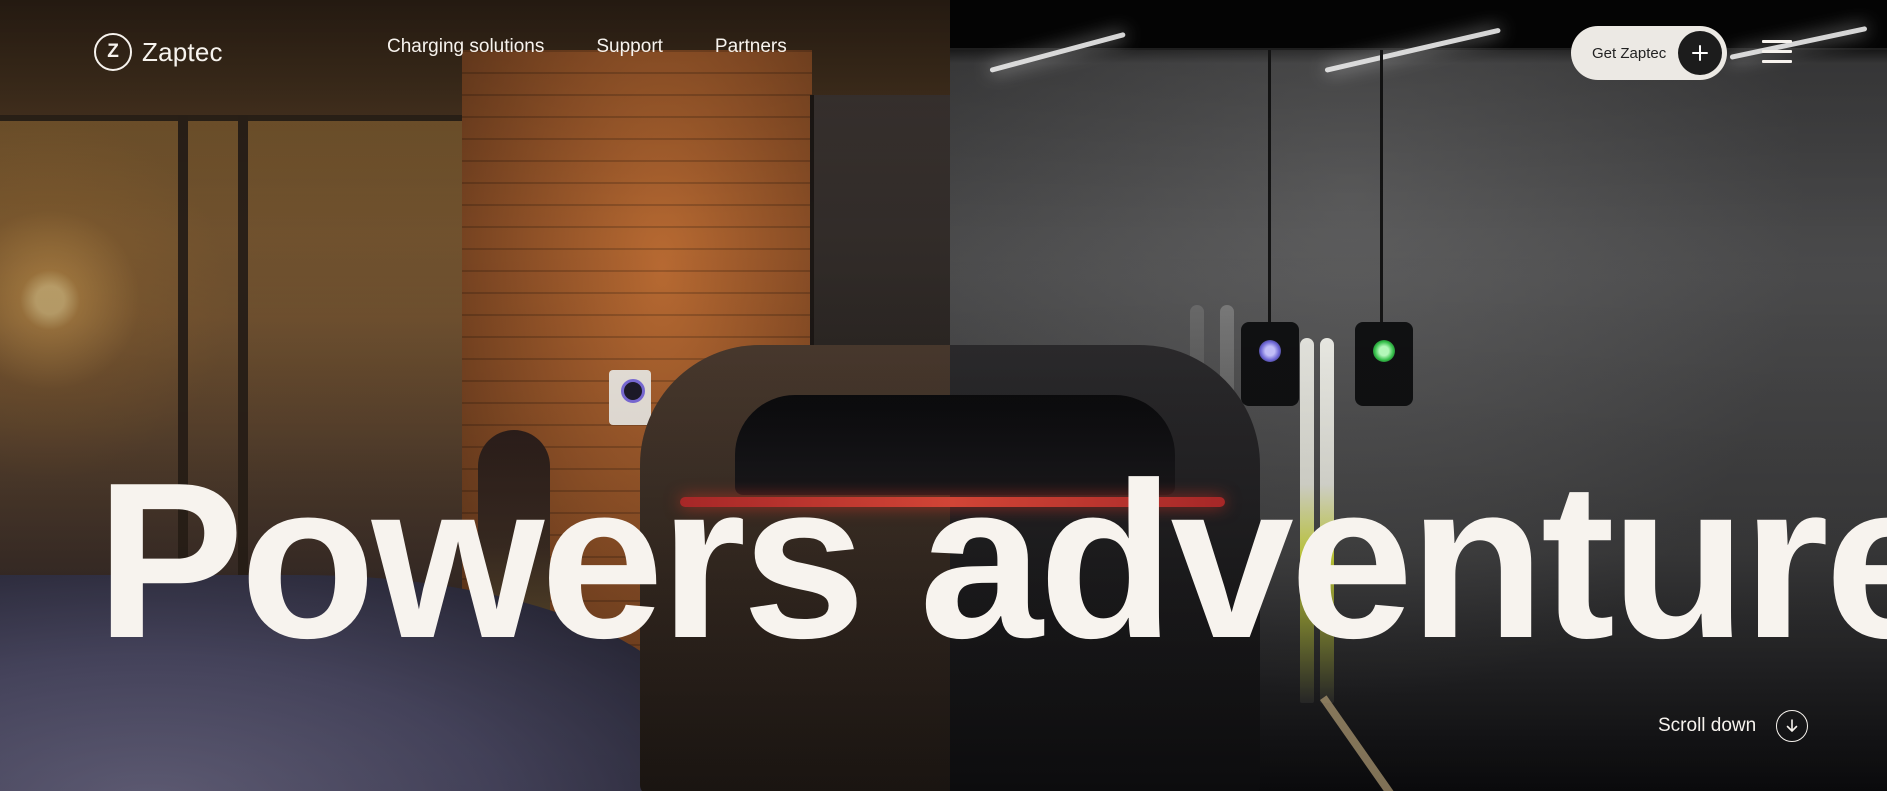  What do you see at coordinates (1700, 53) in the screenshot?
I see `plus-icon` at bounding box center [1700, 53].